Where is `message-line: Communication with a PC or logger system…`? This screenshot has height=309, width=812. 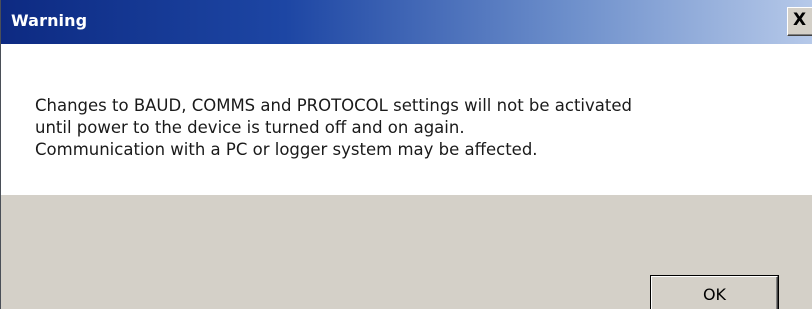
message-line: Communication with a PC or logger system… is located at coordinates (286, 149).